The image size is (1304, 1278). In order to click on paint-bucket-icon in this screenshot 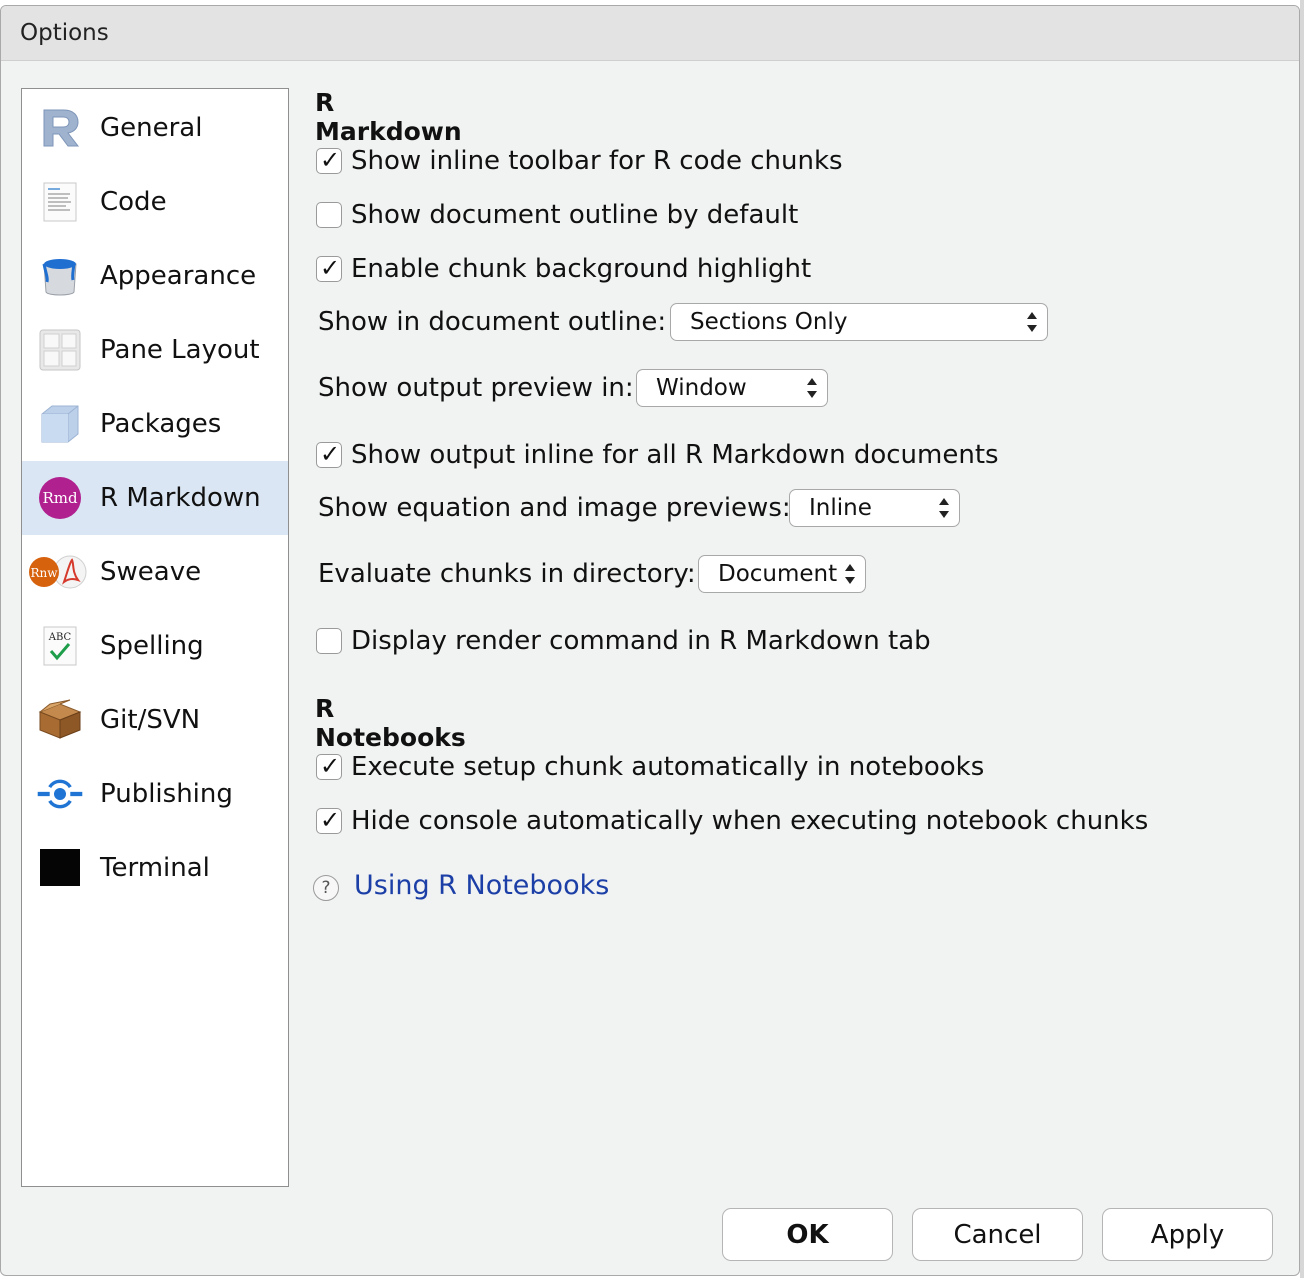, I will do `click(60, 276)`.